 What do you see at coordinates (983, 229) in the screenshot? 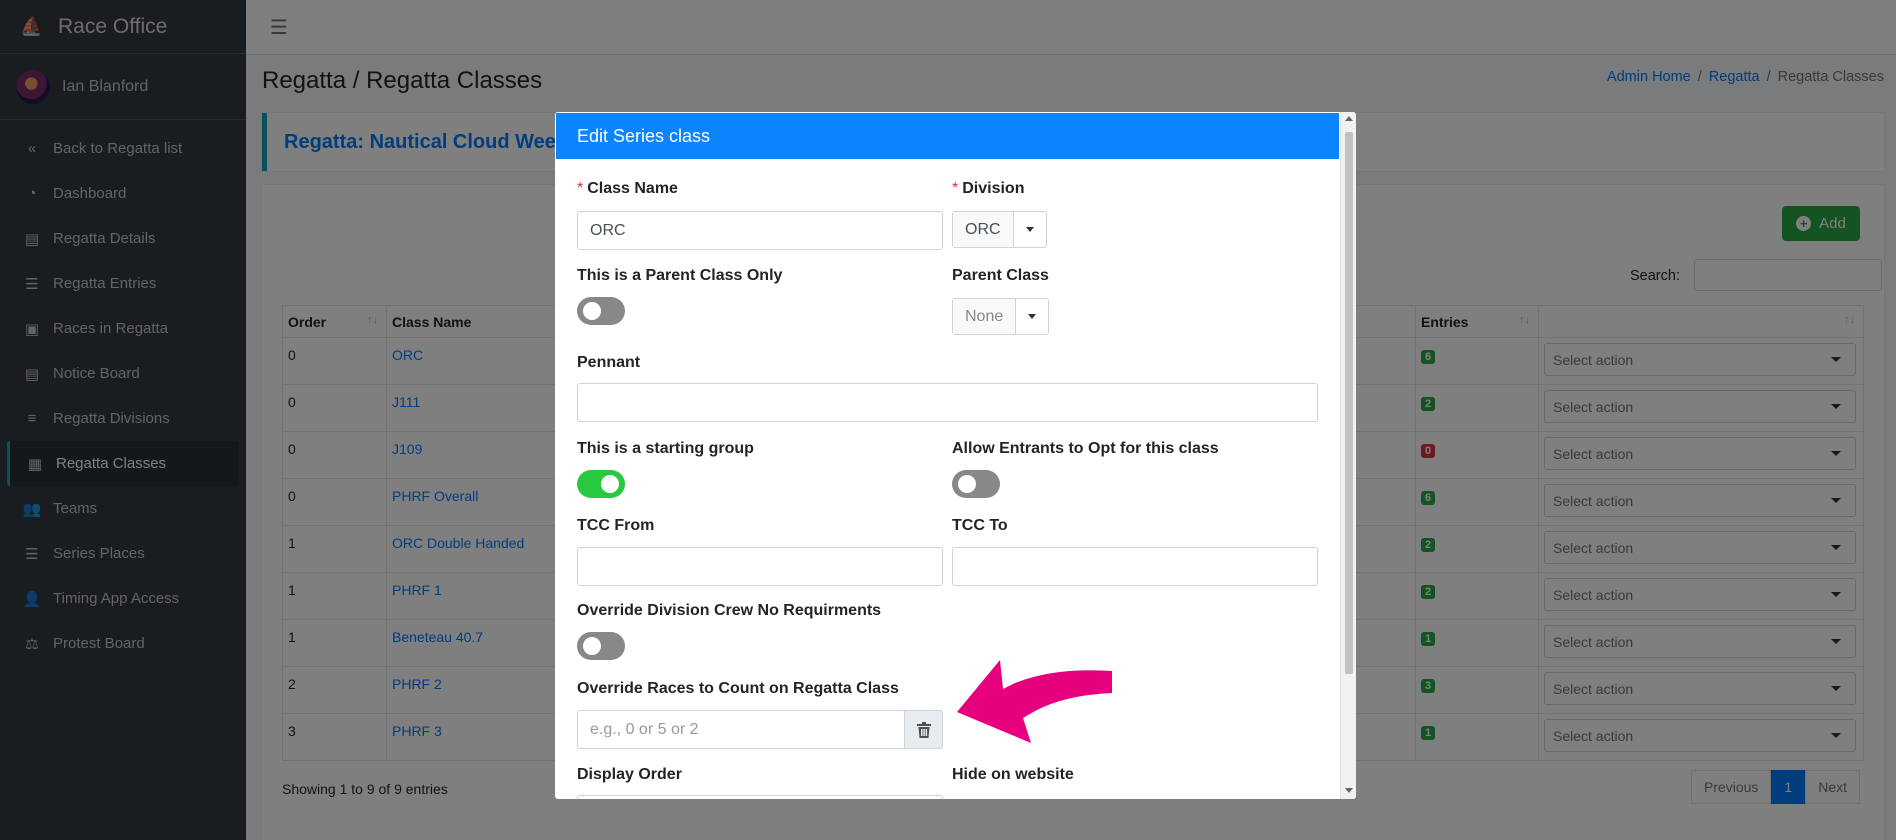
I see `division-value: ORC` at bounding box center [983, 229].